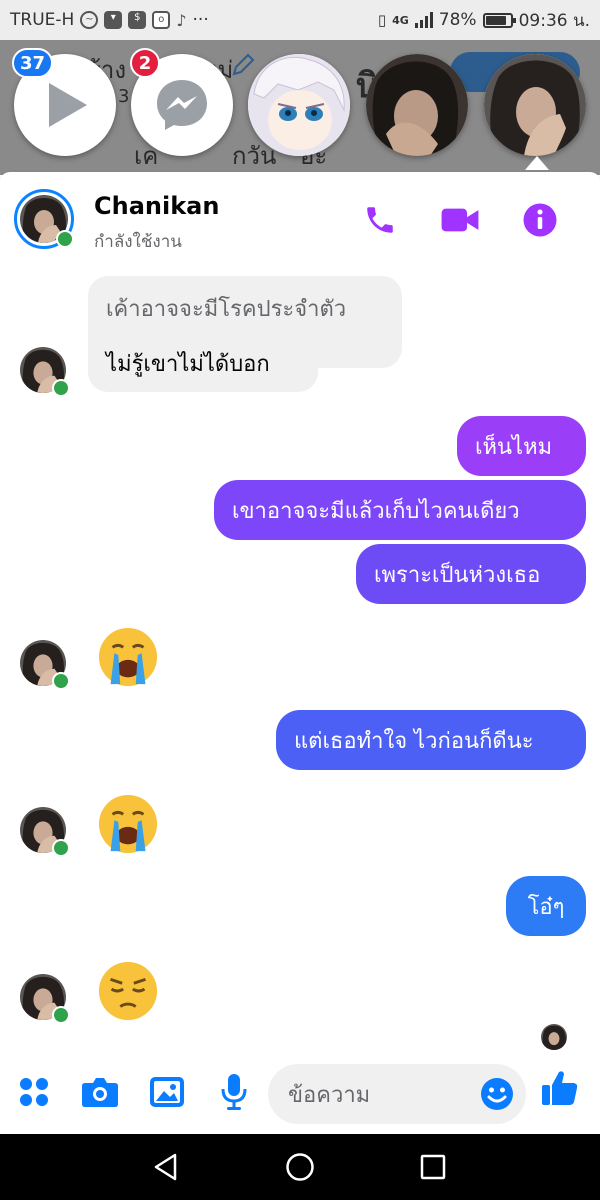  I want to click on message-text: เขาอาจจะมีแล้วเก็บไวคนเดียว, so click(376, 511).